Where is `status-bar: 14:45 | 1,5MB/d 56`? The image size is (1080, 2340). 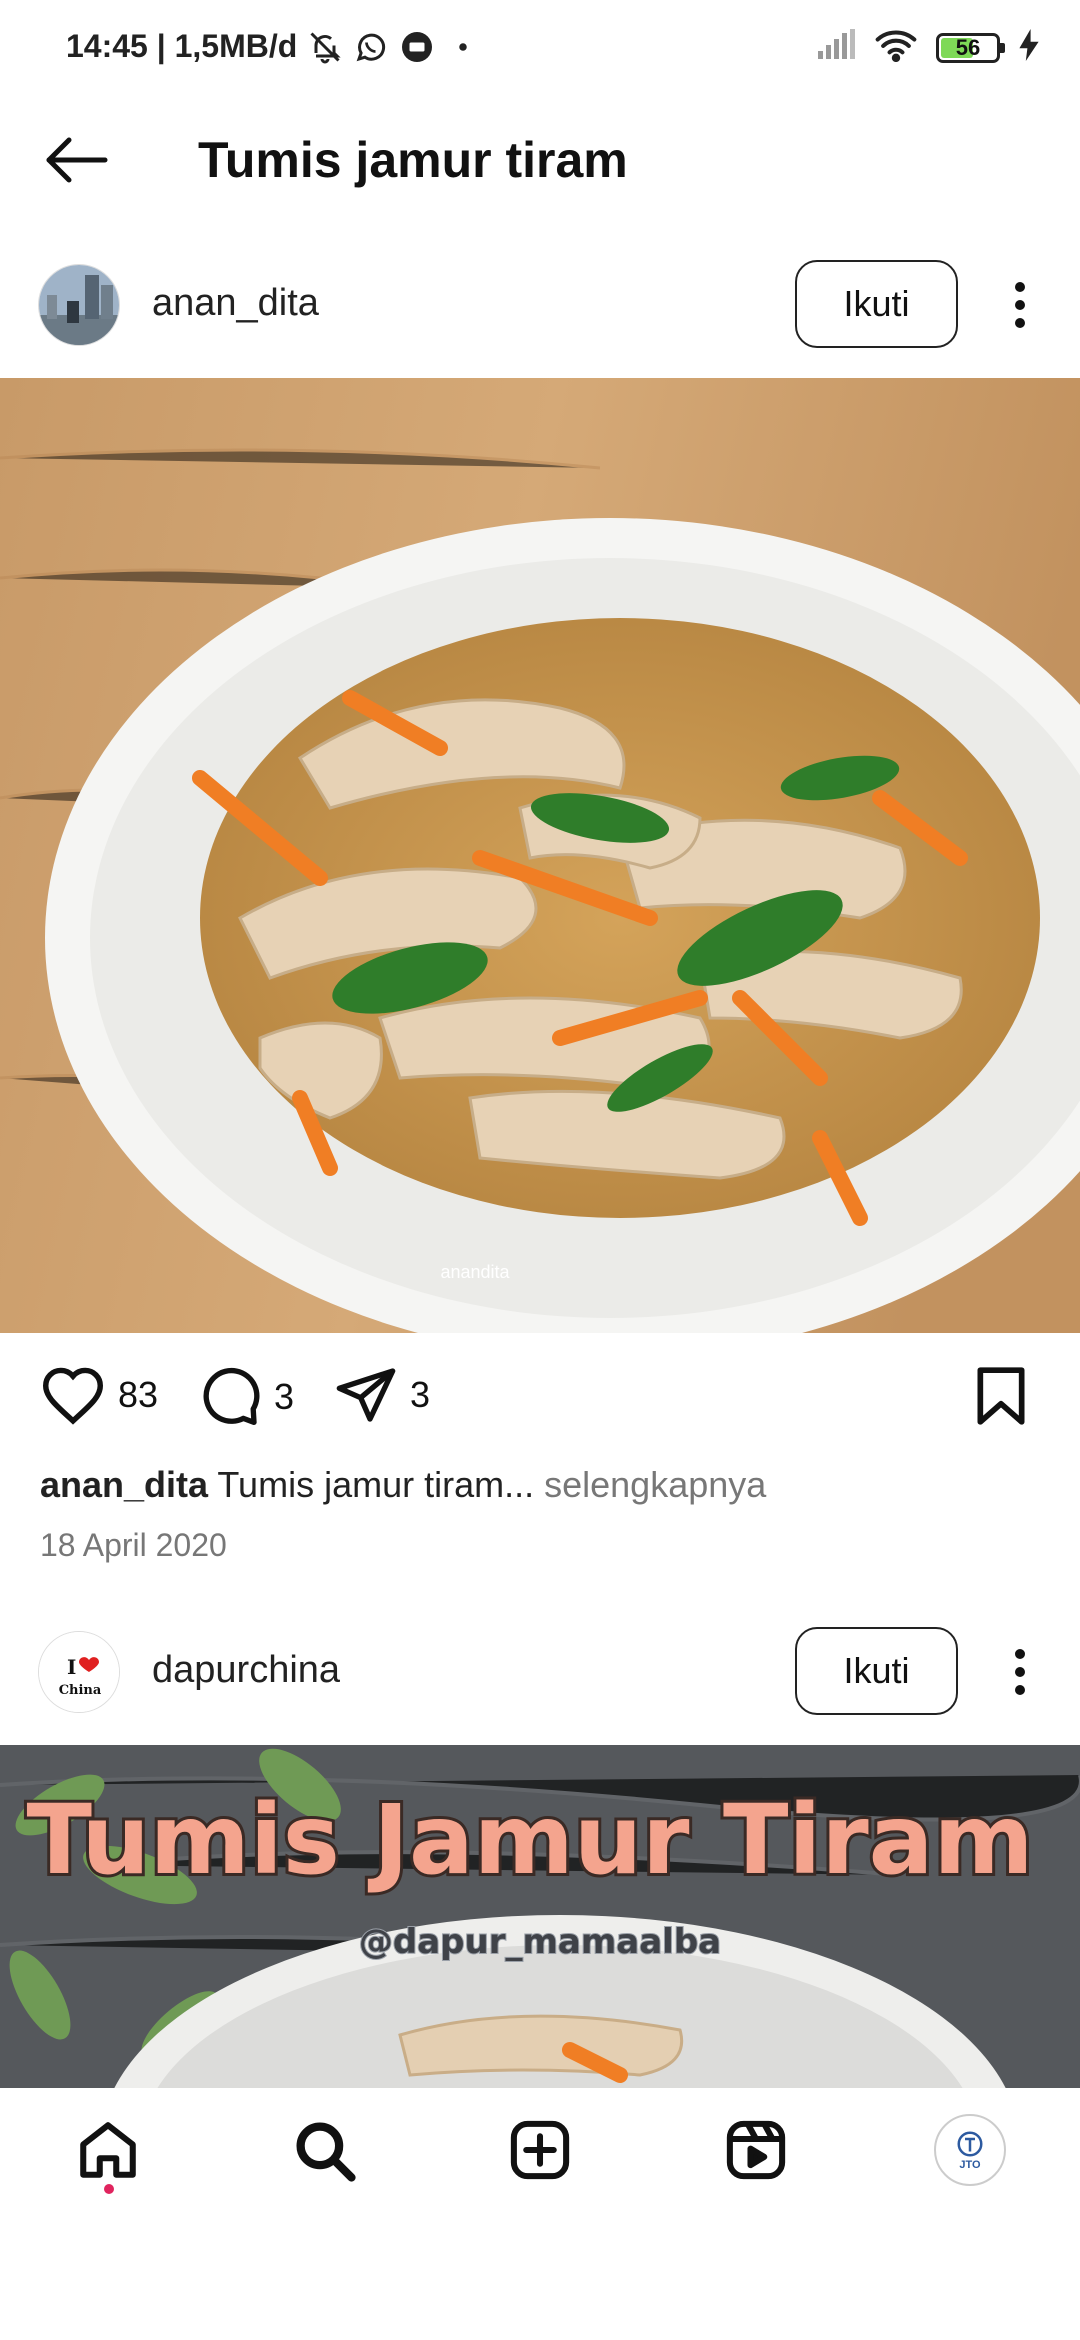
status-bar: 14:45 | 1,5MB/d 56 is located at coordinates (540, 50).